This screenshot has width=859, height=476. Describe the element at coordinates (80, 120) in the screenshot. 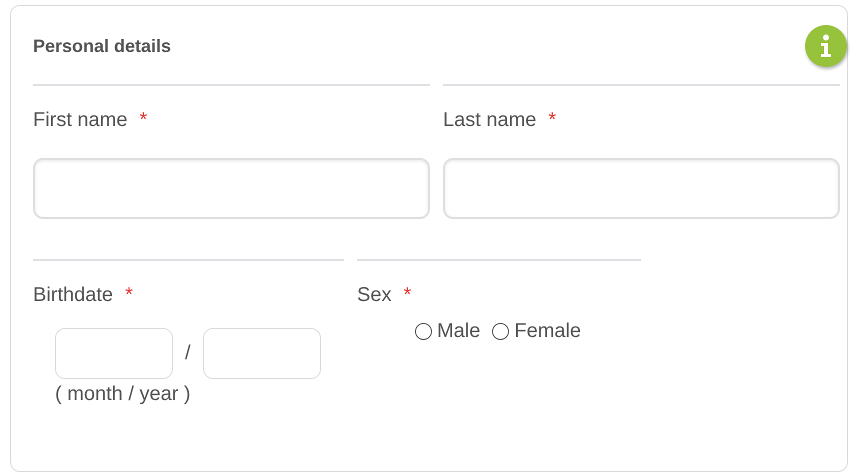

I see `field-label: First name` at that location.